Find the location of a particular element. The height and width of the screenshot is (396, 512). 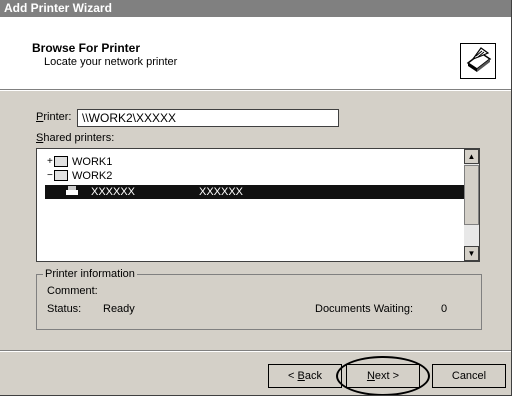

header-divider is located at coordinates (255, 90).